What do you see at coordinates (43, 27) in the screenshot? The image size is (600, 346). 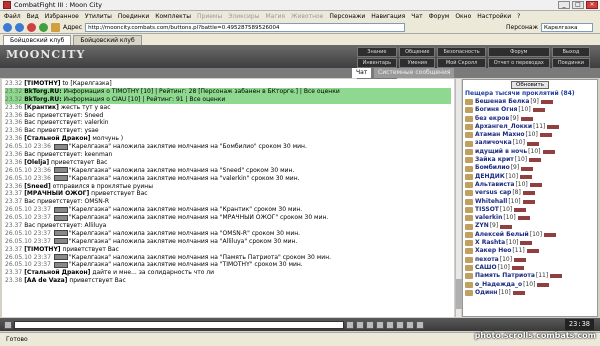 I see `refresh-icon` at bounding box center [43, 27].